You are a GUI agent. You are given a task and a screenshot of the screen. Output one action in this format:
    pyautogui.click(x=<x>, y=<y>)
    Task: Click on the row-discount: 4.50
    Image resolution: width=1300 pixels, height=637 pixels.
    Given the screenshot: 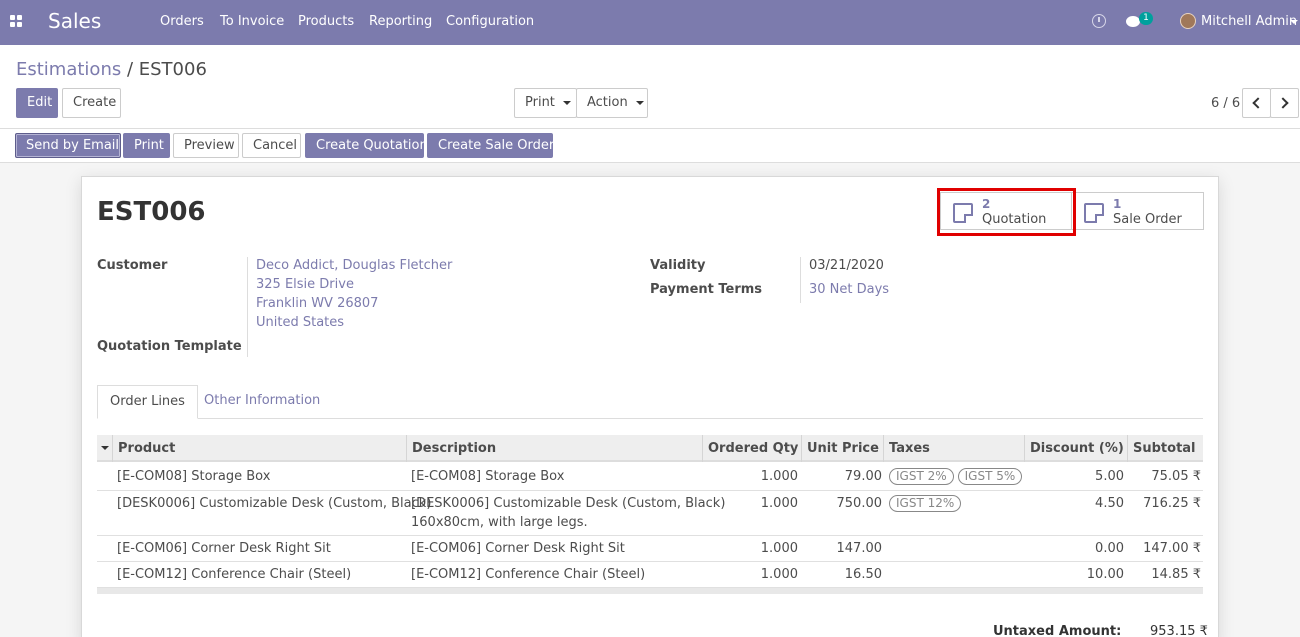 What is the action you would take?
    pyautogui.click(x=1109, y=503)
    